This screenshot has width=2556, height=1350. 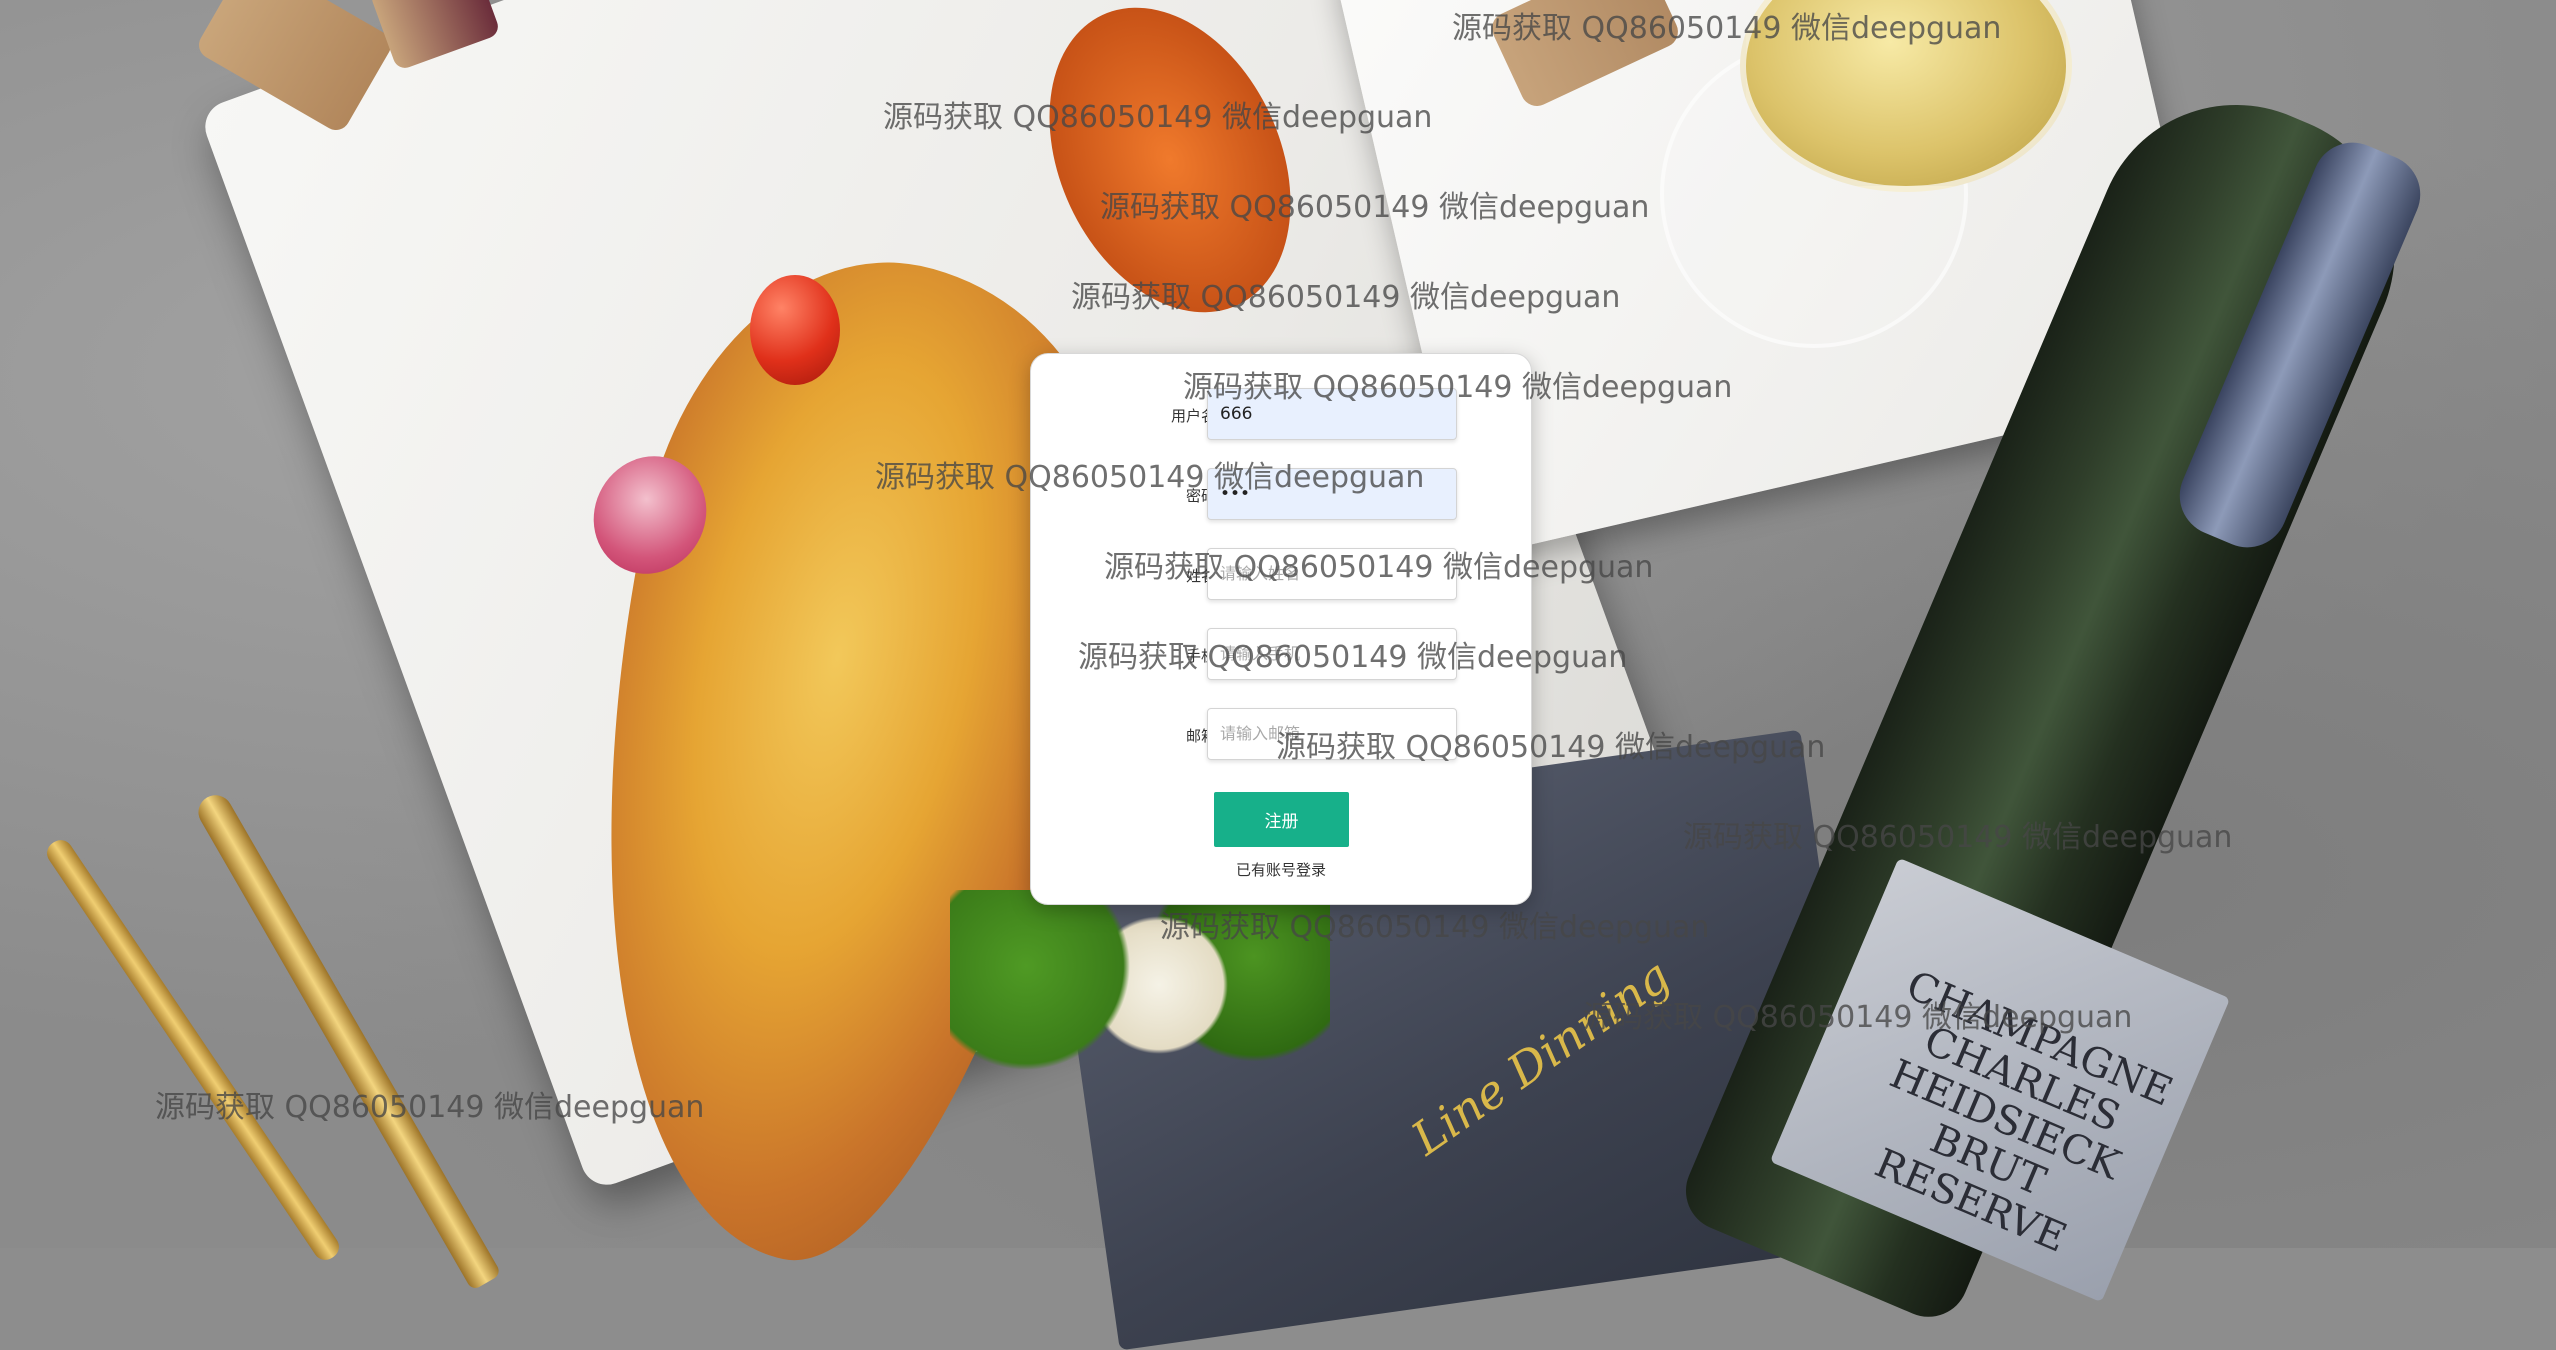 What do you see at coordinates (1332, 654) in the screenshot?
I see `phone-input` at bounding box center [1332, 654].